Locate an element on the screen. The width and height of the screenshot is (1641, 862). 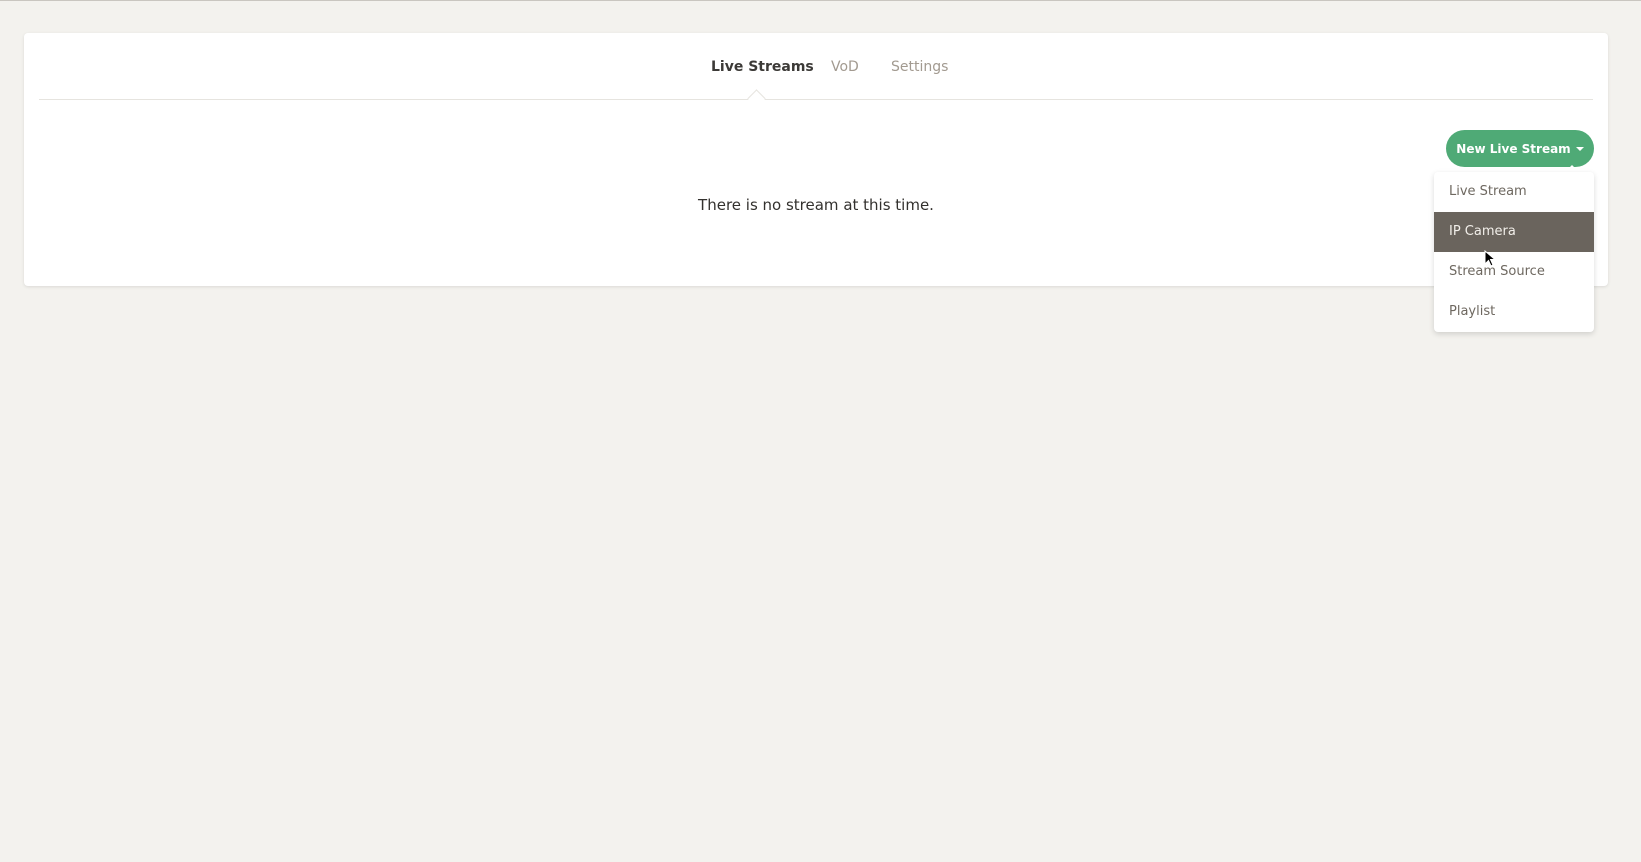
menu-item-live-stream: Live Stream is located at coordinates (1514, 192).